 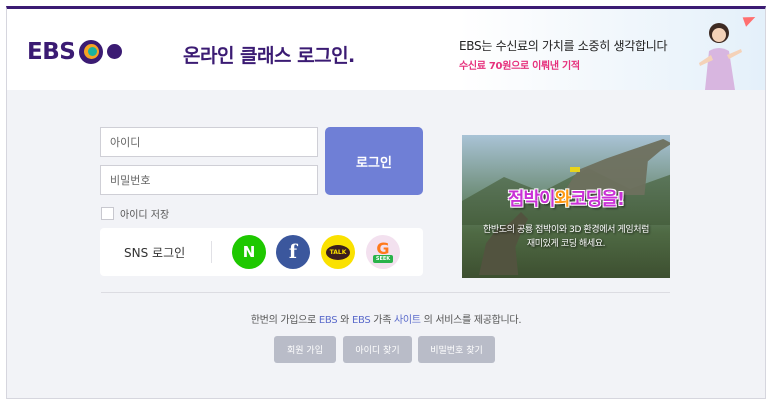 I want to click on remember-id-label: 아이디 저장, so click(x=145, y=215).